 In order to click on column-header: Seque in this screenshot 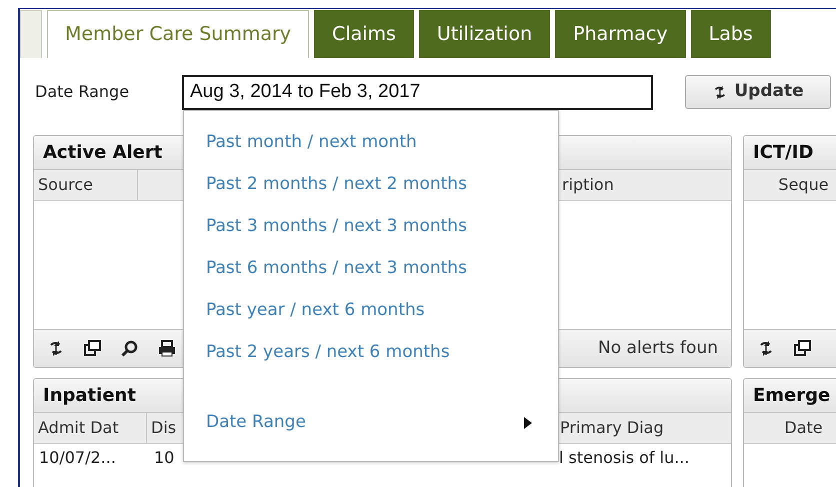, I will do `click(790, 185)`.